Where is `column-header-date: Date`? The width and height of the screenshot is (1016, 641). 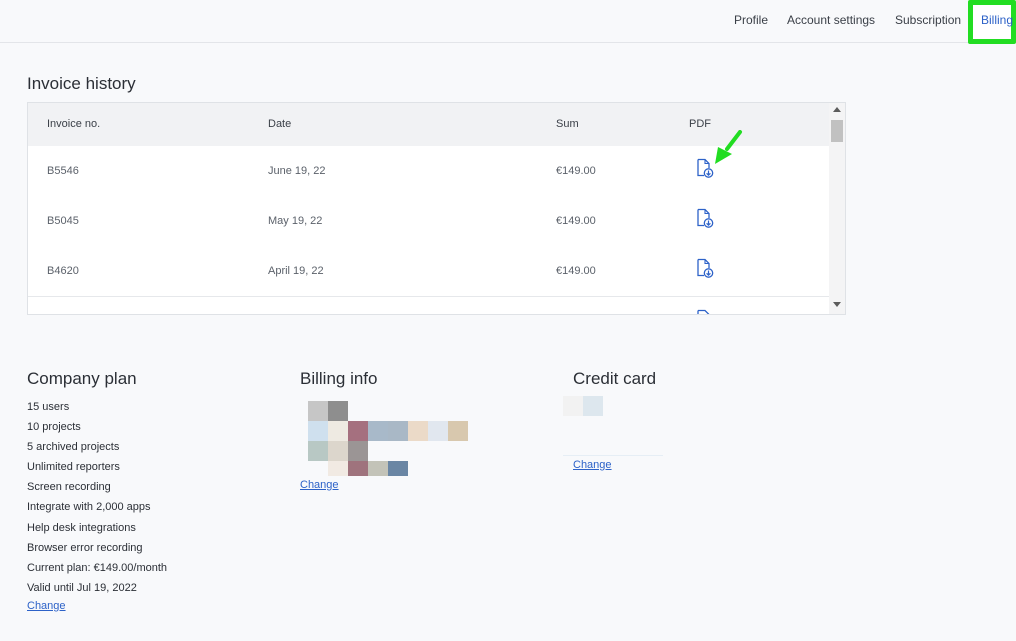
column-header-date: Date is located at coordinates (280, 124).